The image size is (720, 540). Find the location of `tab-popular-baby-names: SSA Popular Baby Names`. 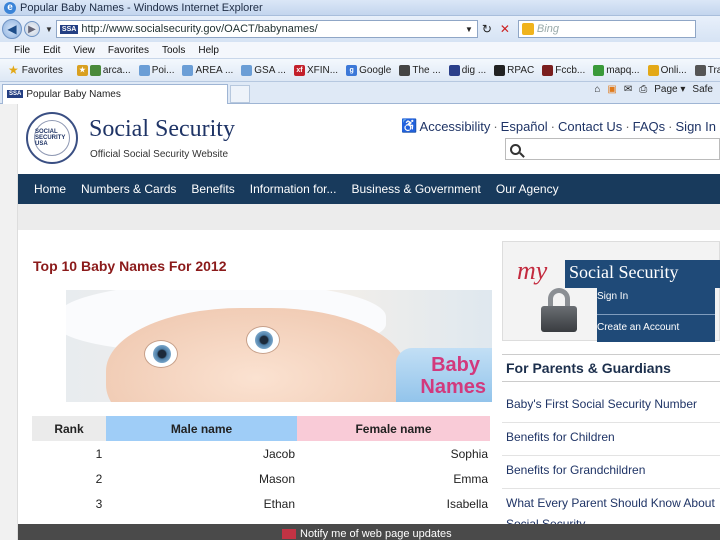

tab-popular-baby-names: SSA Popular Baby Names is located at coordinates (115, 93).